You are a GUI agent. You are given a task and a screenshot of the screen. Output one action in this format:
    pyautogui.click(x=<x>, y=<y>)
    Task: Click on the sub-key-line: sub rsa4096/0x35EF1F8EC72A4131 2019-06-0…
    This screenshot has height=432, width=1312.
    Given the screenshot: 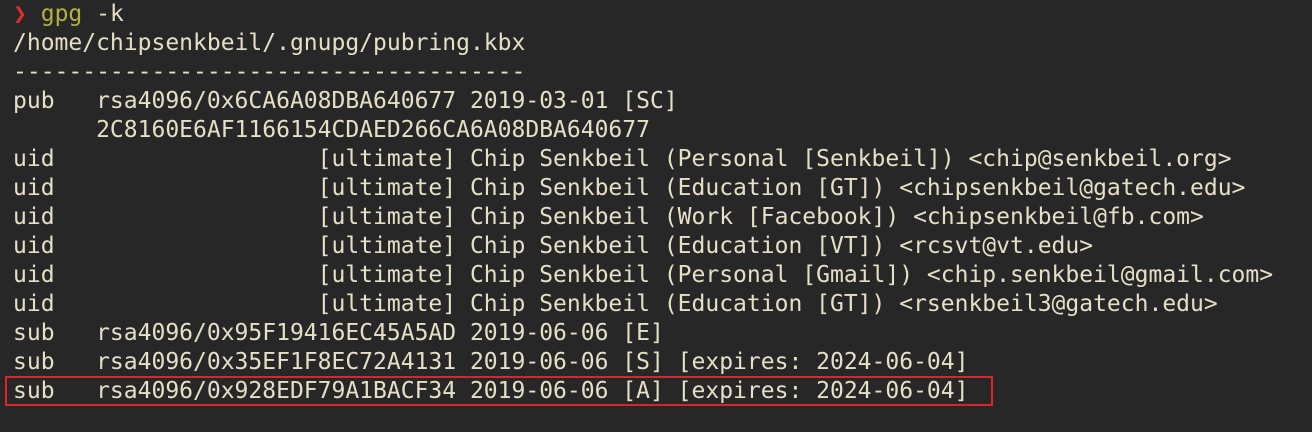 What is the action you would take?
    pyautogui.click(x=491, y=362)
    